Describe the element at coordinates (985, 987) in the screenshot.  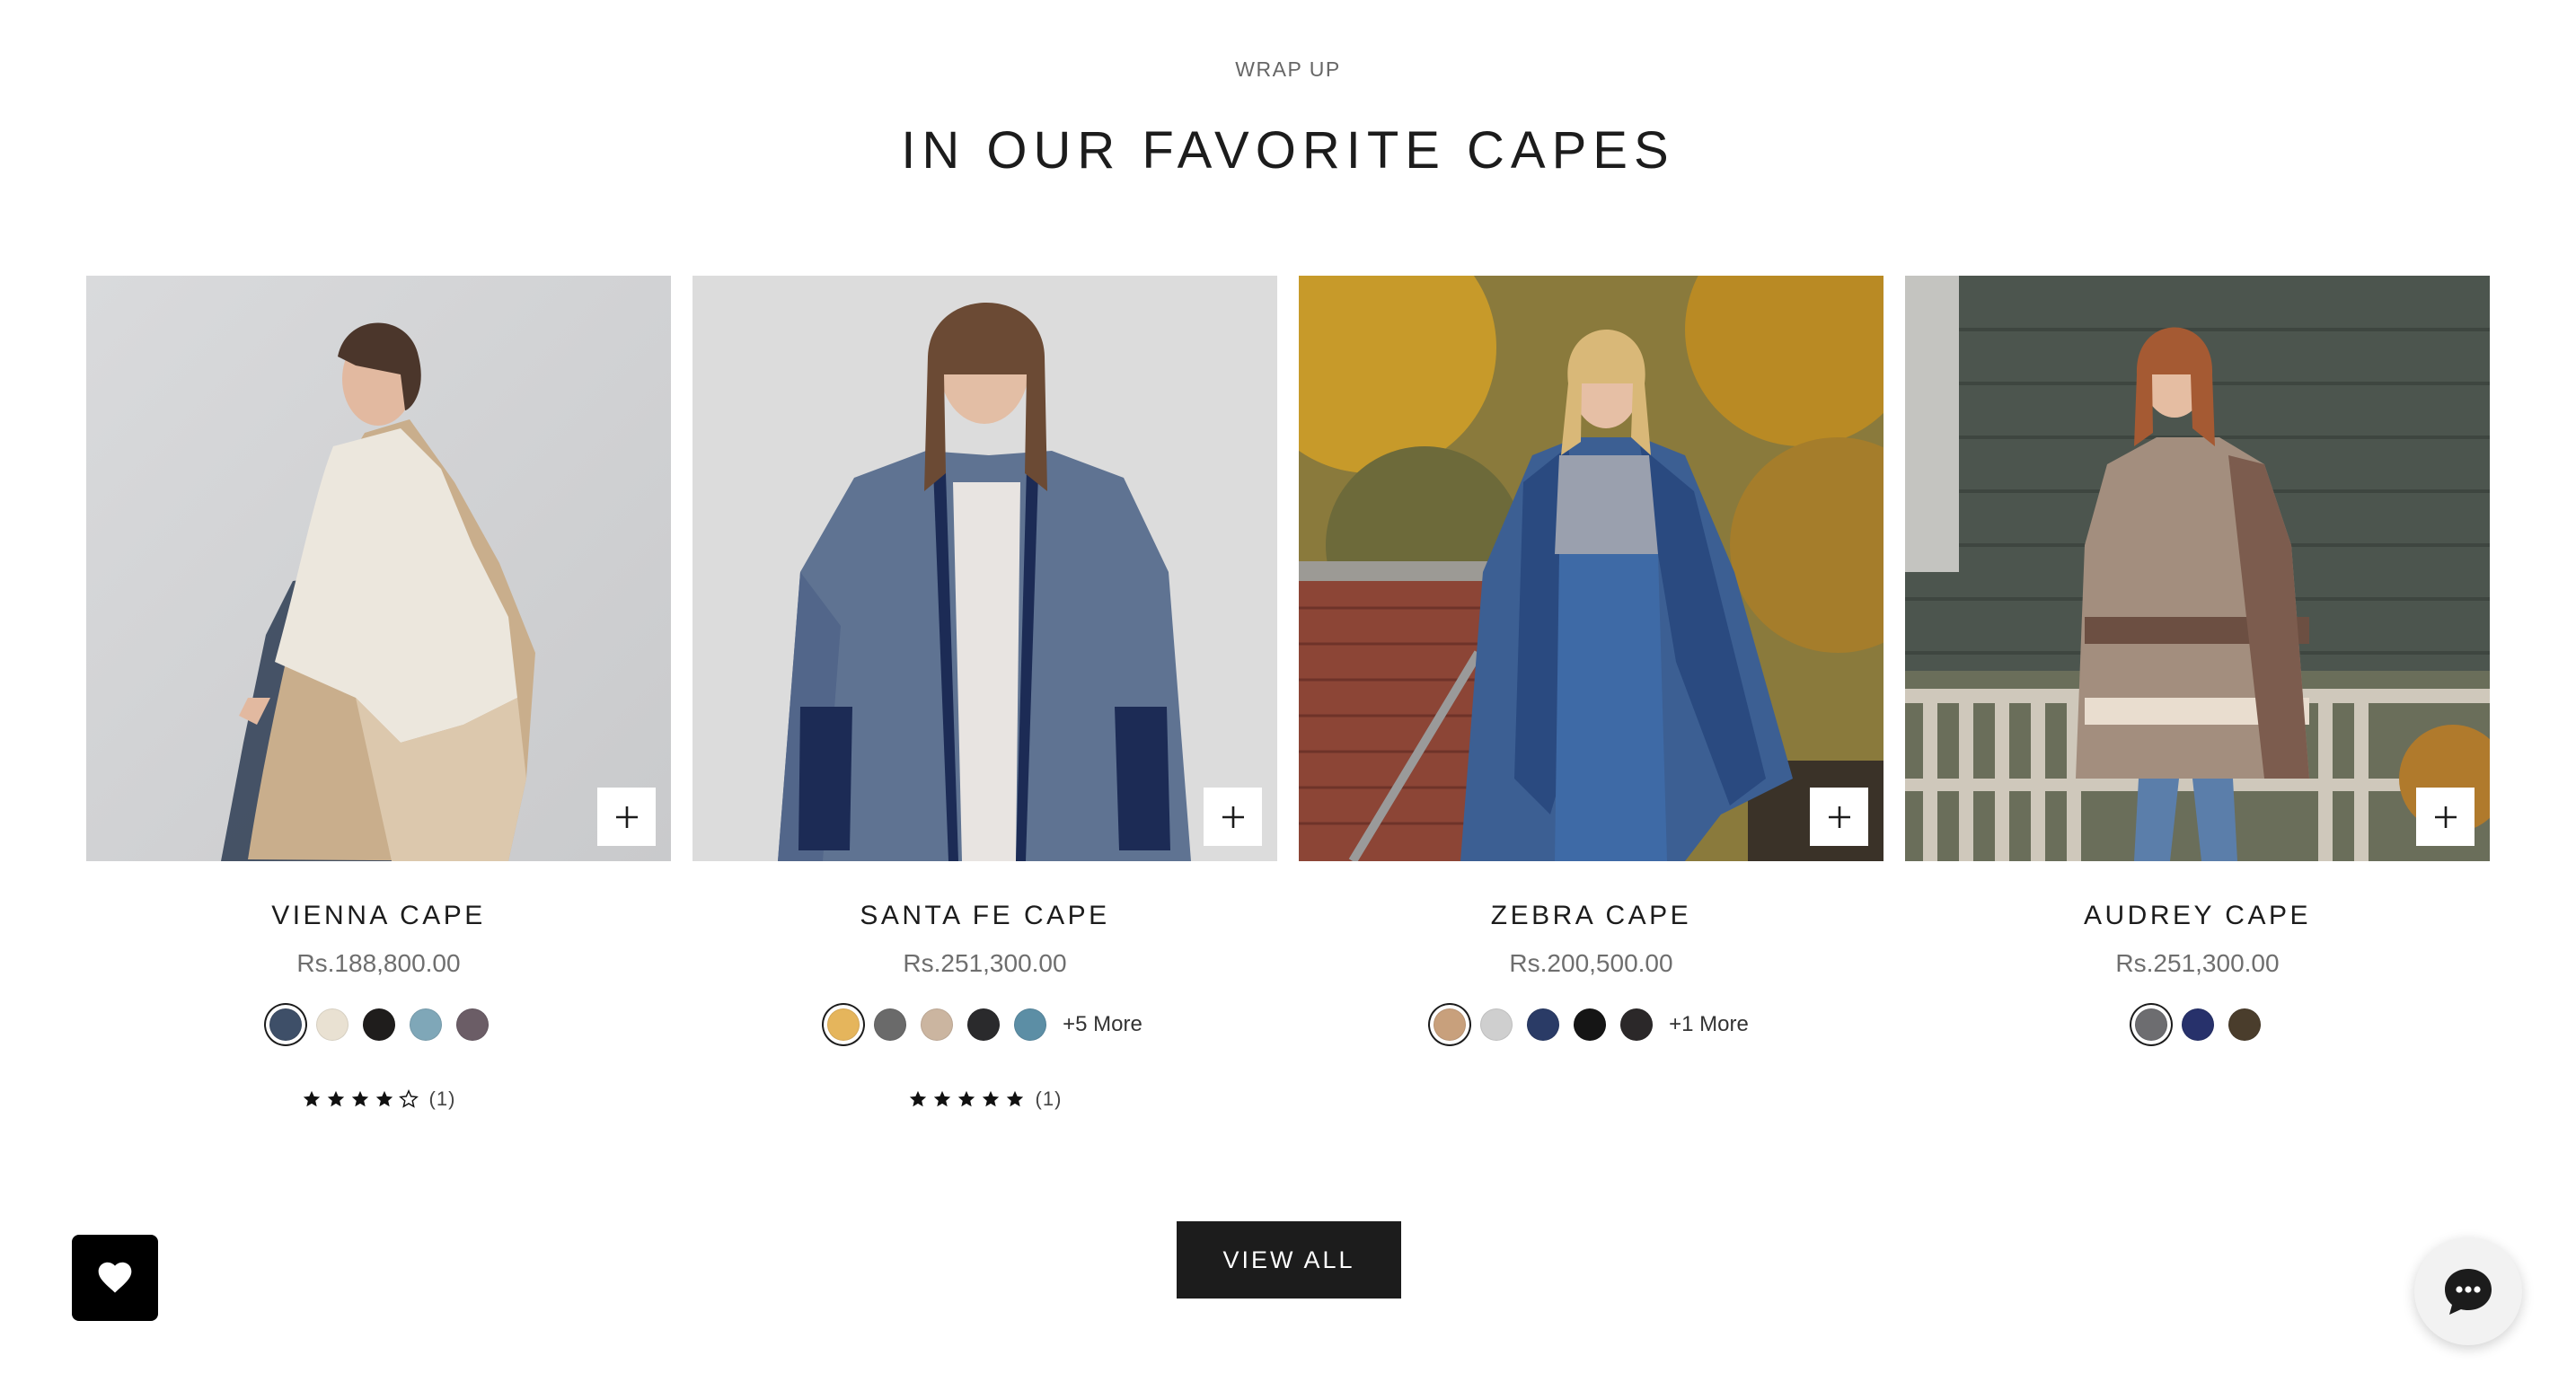
I see `product-info: SANTA FE CAPE Rs.251,300.00 +5 More (1)` at that location.